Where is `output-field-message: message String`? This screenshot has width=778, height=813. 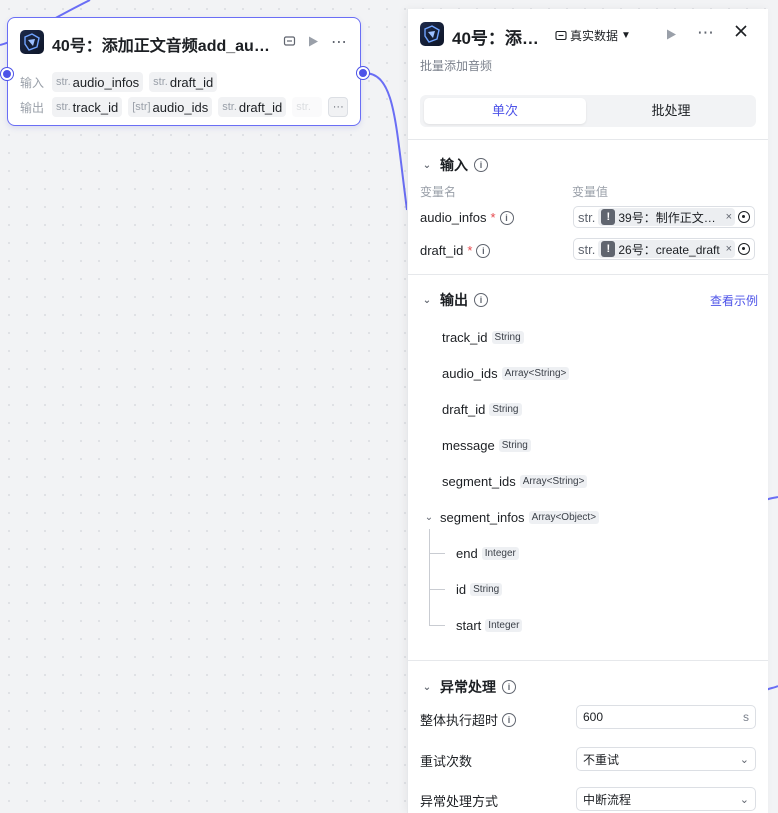 output-field-message: message String is located at coordinates (486, 445).